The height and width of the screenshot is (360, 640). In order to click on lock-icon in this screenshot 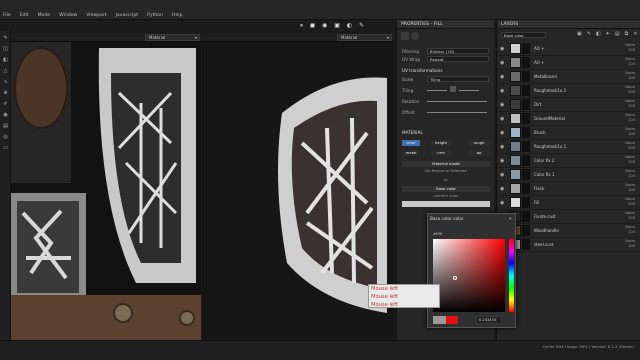, I will do `click(453, 89)`.